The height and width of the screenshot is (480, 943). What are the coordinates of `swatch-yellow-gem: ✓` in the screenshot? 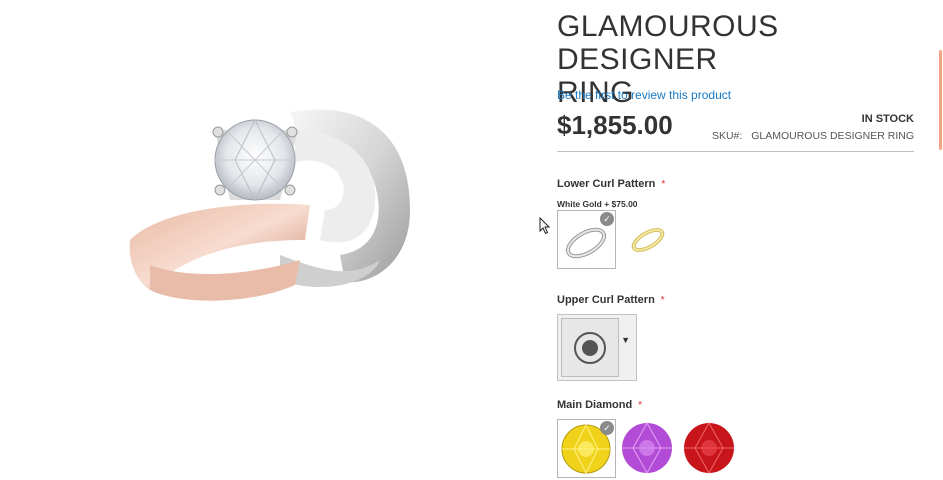 It's located at (586, 448).